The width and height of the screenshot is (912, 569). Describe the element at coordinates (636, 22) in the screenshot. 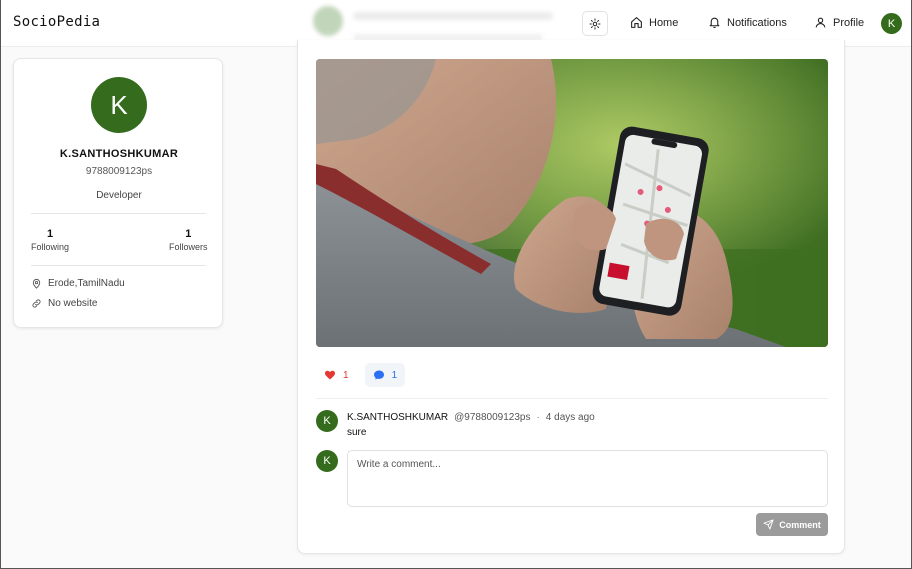

I see `home-icon` at that location.